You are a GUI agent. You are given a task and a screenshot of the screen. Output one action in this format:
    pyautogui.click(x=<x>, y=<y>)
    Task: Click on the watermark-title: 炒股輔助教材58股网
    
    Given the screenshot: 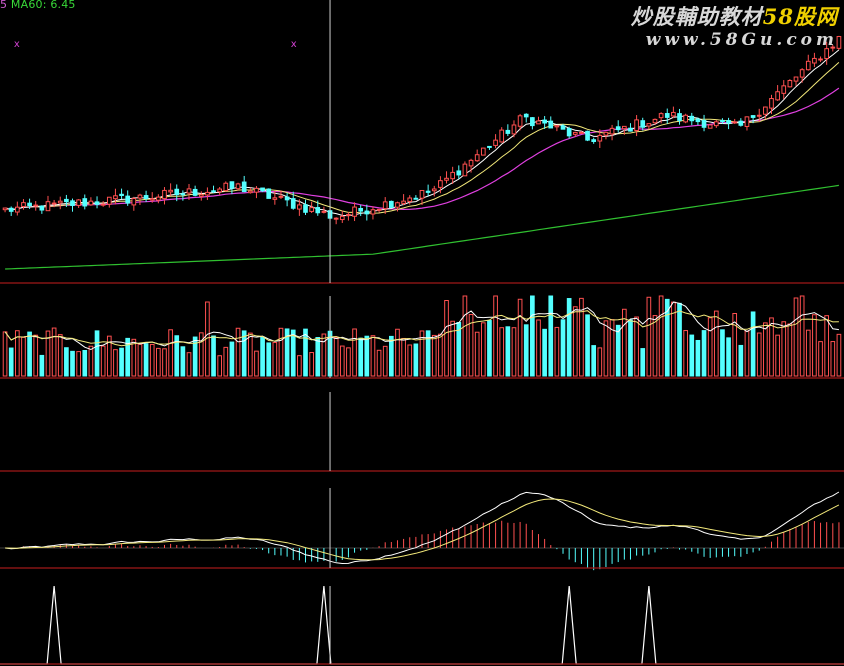 What is the action you would take?
    pyautogui.click(x=734, y=17)
    